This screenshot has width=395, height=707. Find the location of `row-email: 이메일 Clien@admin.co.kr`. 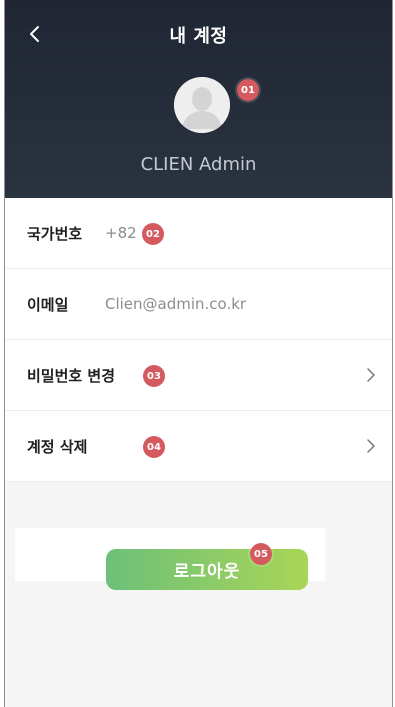

row-email: 이메일 Clien@admin.co.kr is located at coordinates (198, 304).